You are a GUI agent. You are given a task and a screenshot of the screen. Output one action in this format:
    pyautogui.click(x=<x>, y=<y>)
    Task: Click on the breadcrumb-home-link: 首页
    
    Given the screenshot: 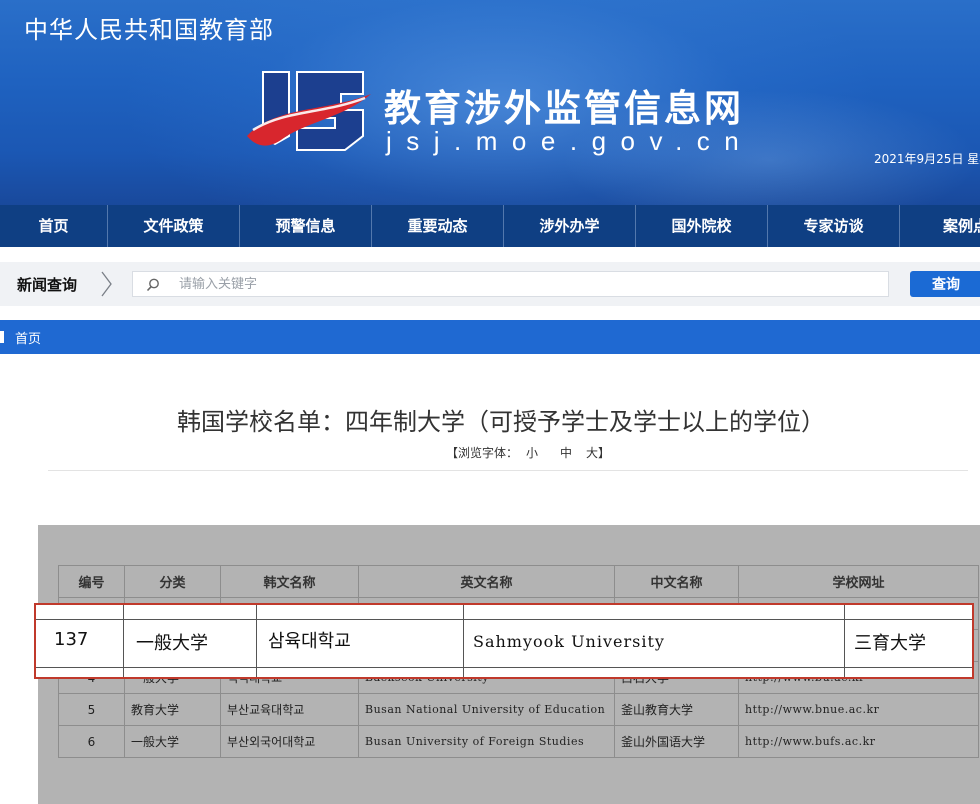 What is the action you would take?
    pyautogui.click(x=28, y=337)
    